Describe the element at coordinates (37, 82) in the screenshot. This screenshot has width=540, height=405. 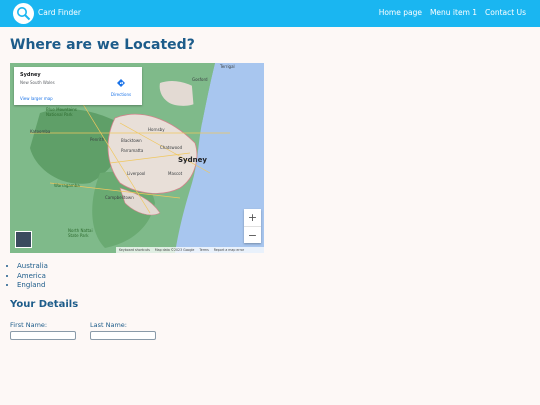
I see `map-place-region: New South Wales` at that location.